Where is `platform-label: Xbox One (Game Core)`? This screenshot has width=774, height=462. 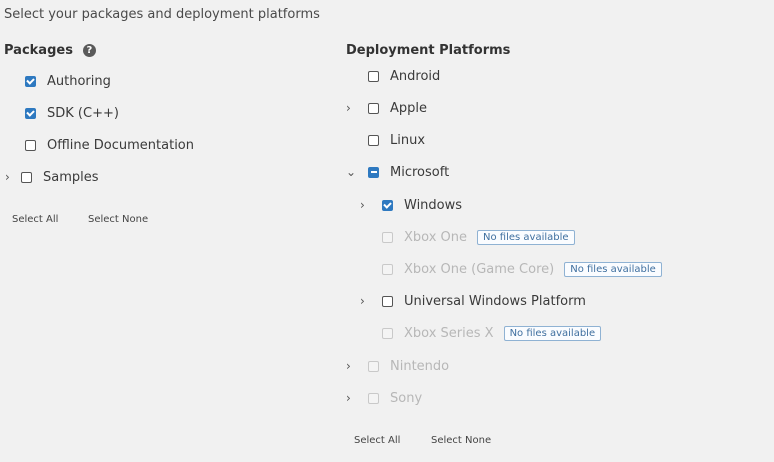 platform-label: Xbox One (Game Core) is located at coordinates (479, 269).